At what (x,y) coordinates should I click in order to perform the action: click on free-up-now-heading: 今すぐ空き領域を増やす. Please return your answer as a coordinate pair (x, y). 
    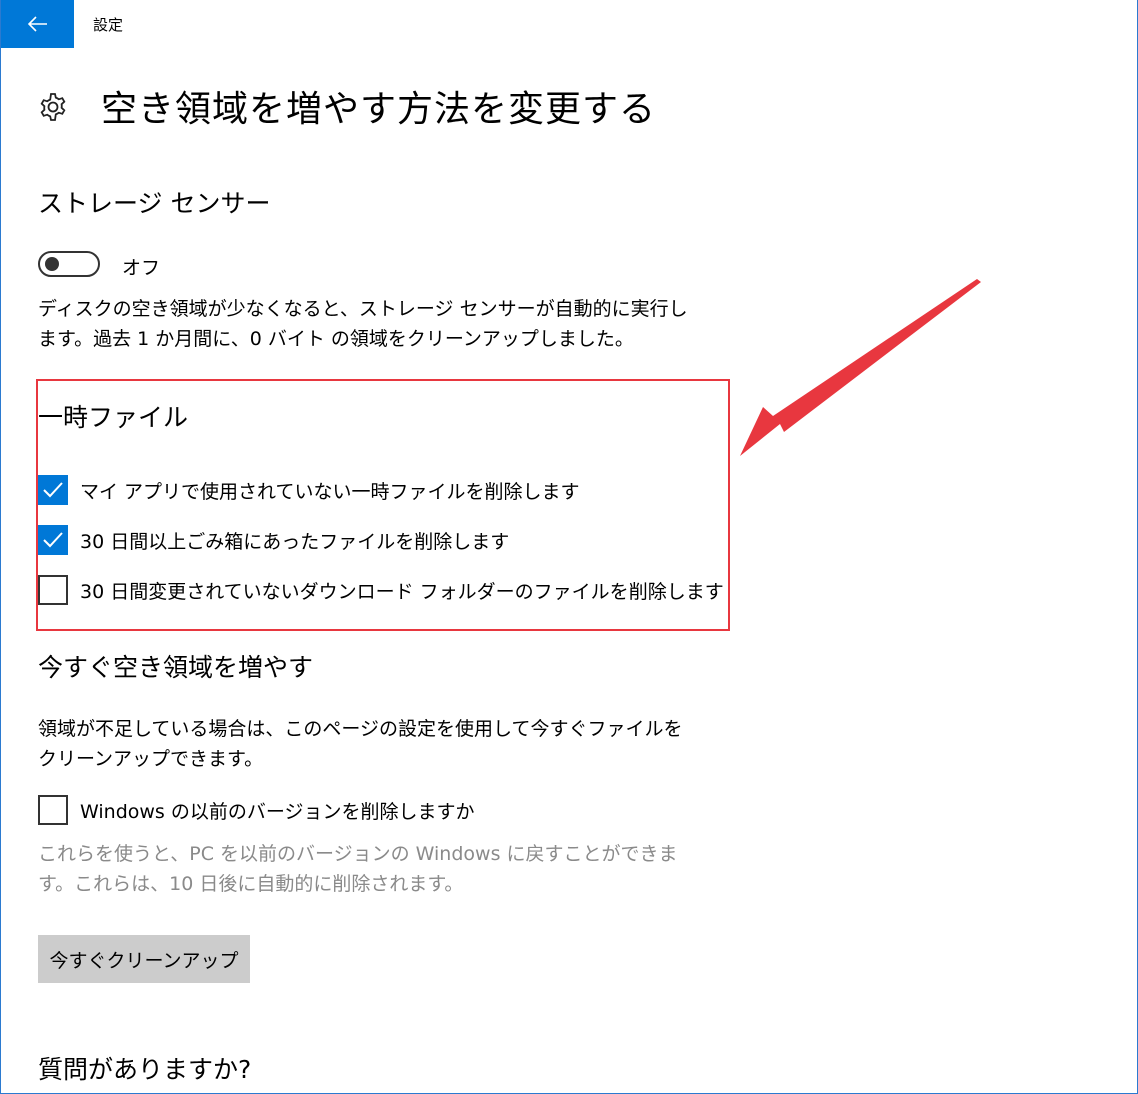
    Looking at the image, I should click on (176, 667).